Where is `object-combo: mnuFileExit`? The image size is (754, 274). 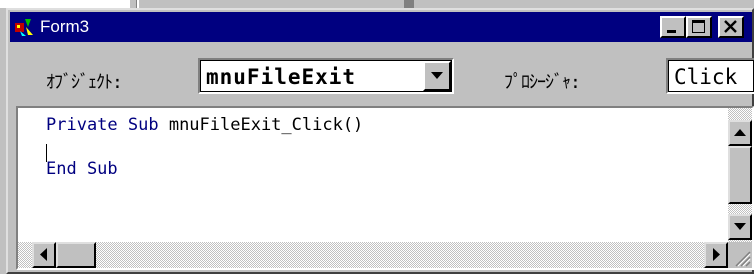 object-combo: mnuFileExit is located at coordinates (326, 76).